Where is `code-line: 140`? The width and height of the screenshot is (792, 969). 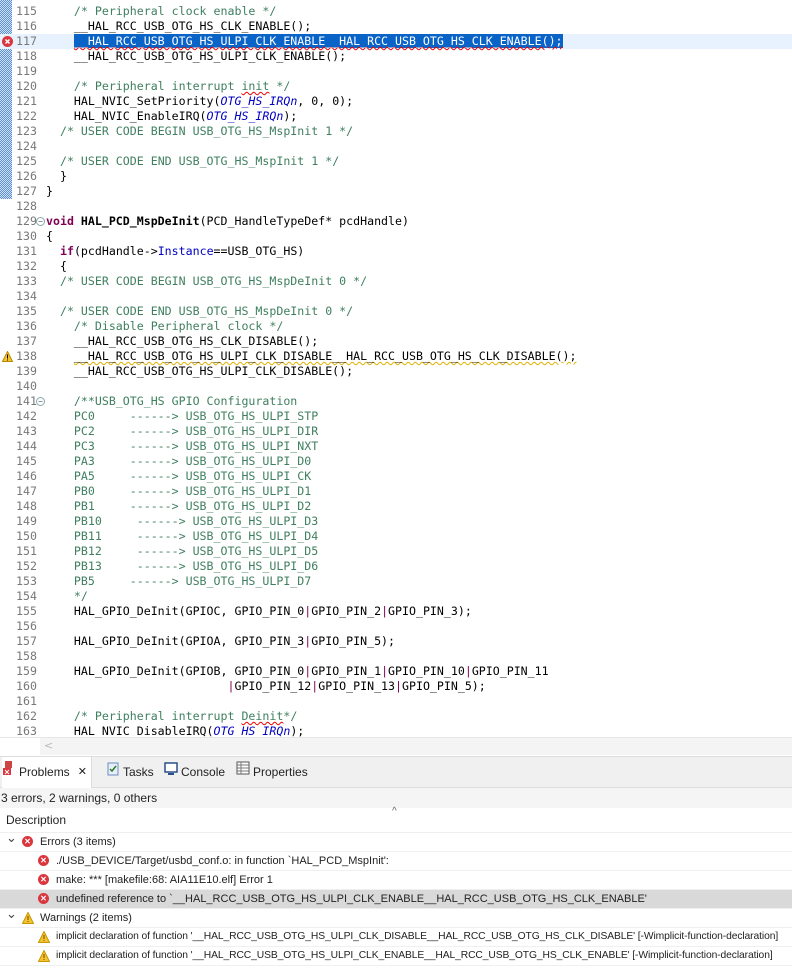
code-line: 140 is located at coordinates (396, 386).